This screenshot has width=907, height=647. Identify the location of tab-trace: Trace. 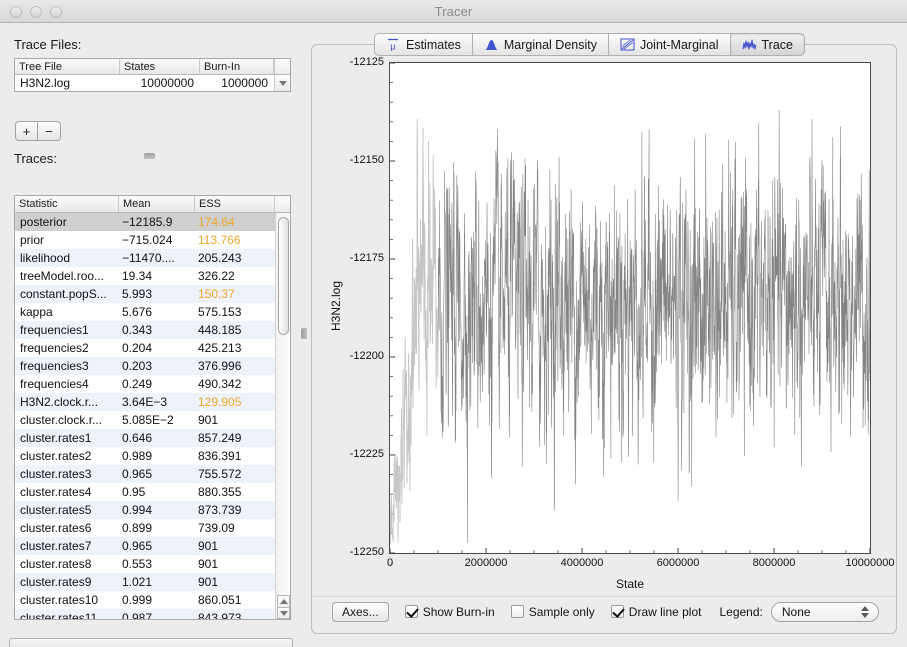
(767, 44).